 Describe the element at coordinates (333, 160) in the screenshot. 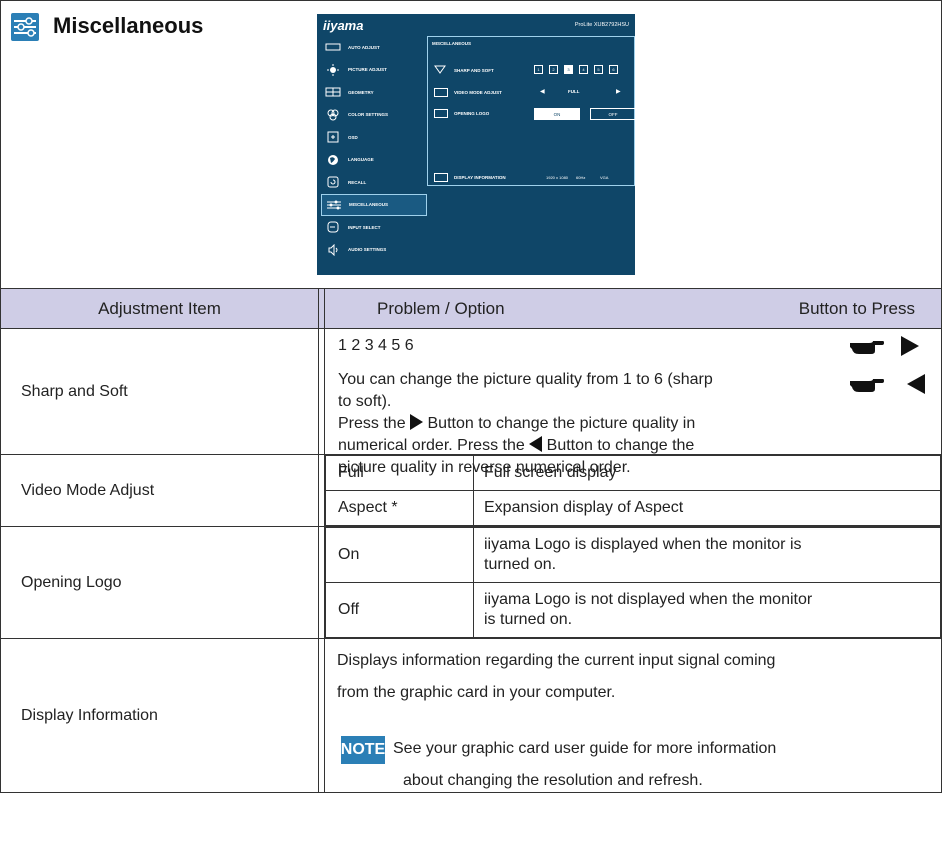

I see `globe-icon` at that location.